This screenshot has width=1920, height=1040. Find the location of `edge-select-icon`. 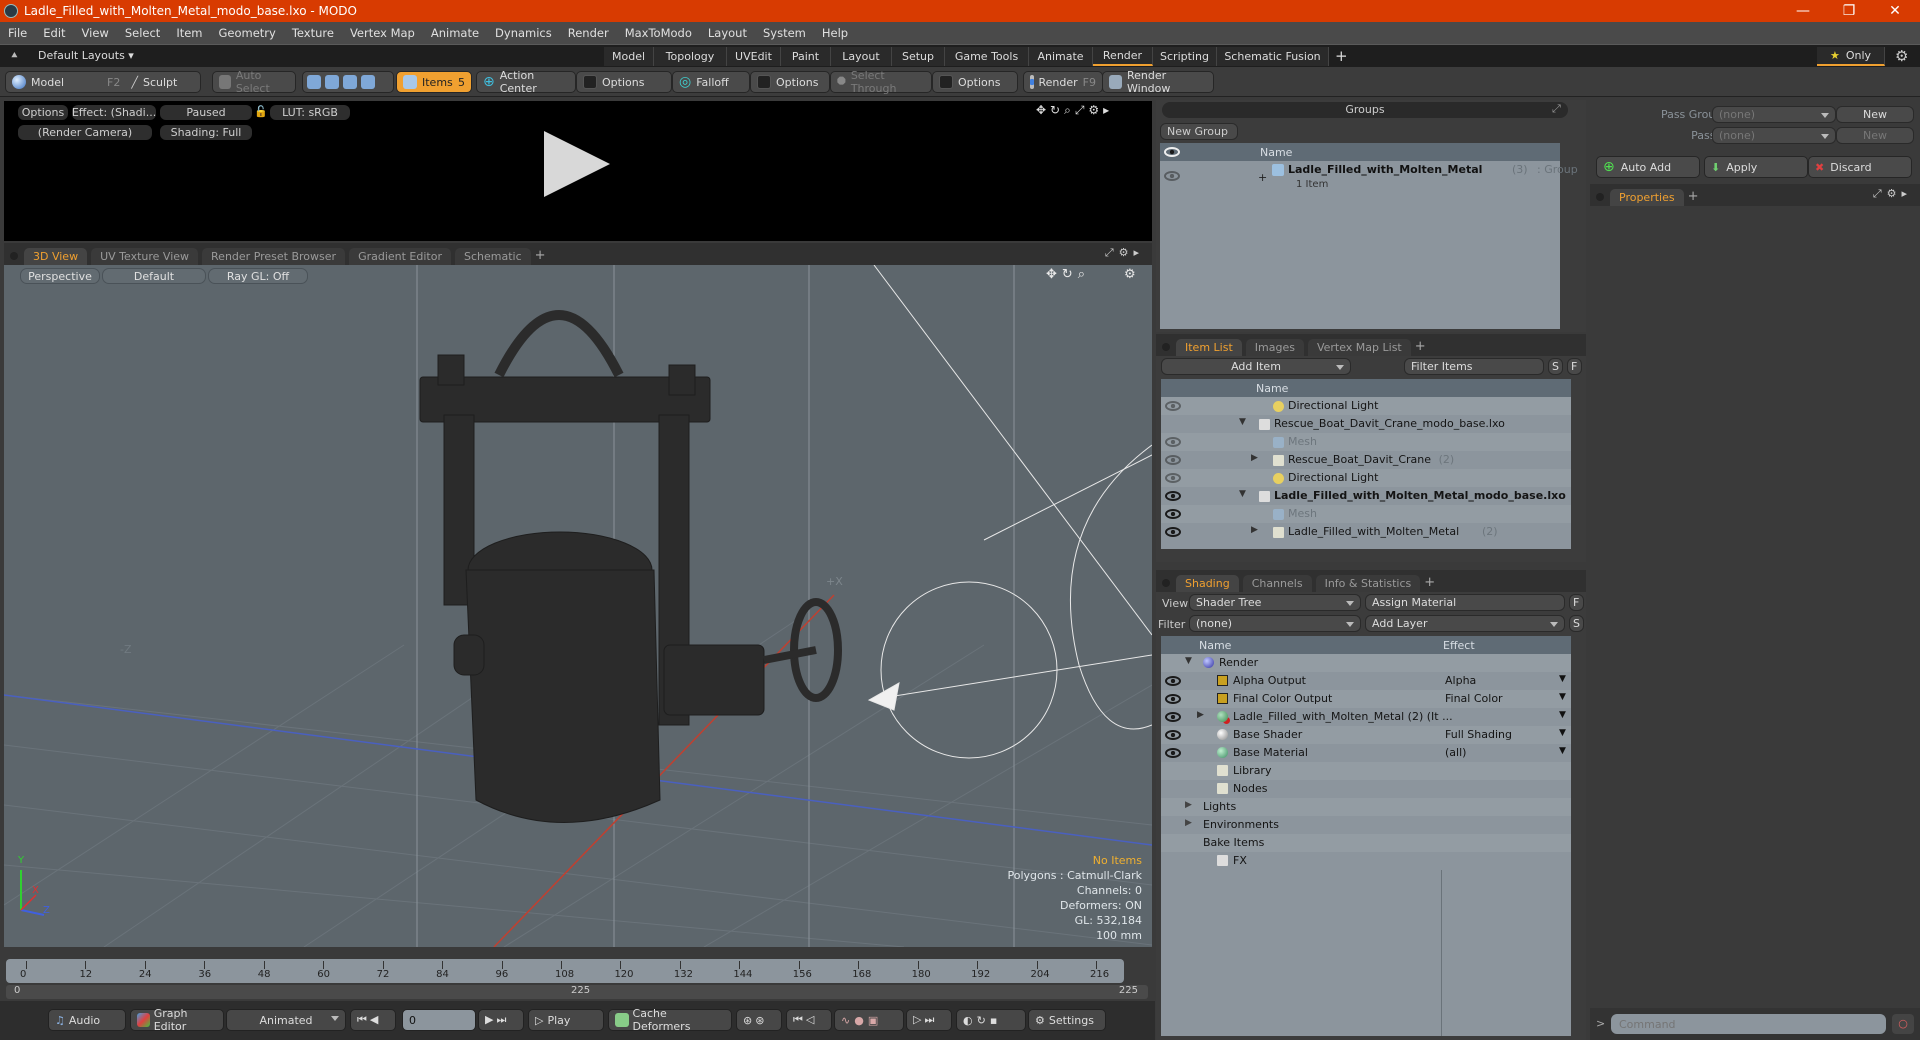

edge-select-icon is located at coordinates (332, 82).